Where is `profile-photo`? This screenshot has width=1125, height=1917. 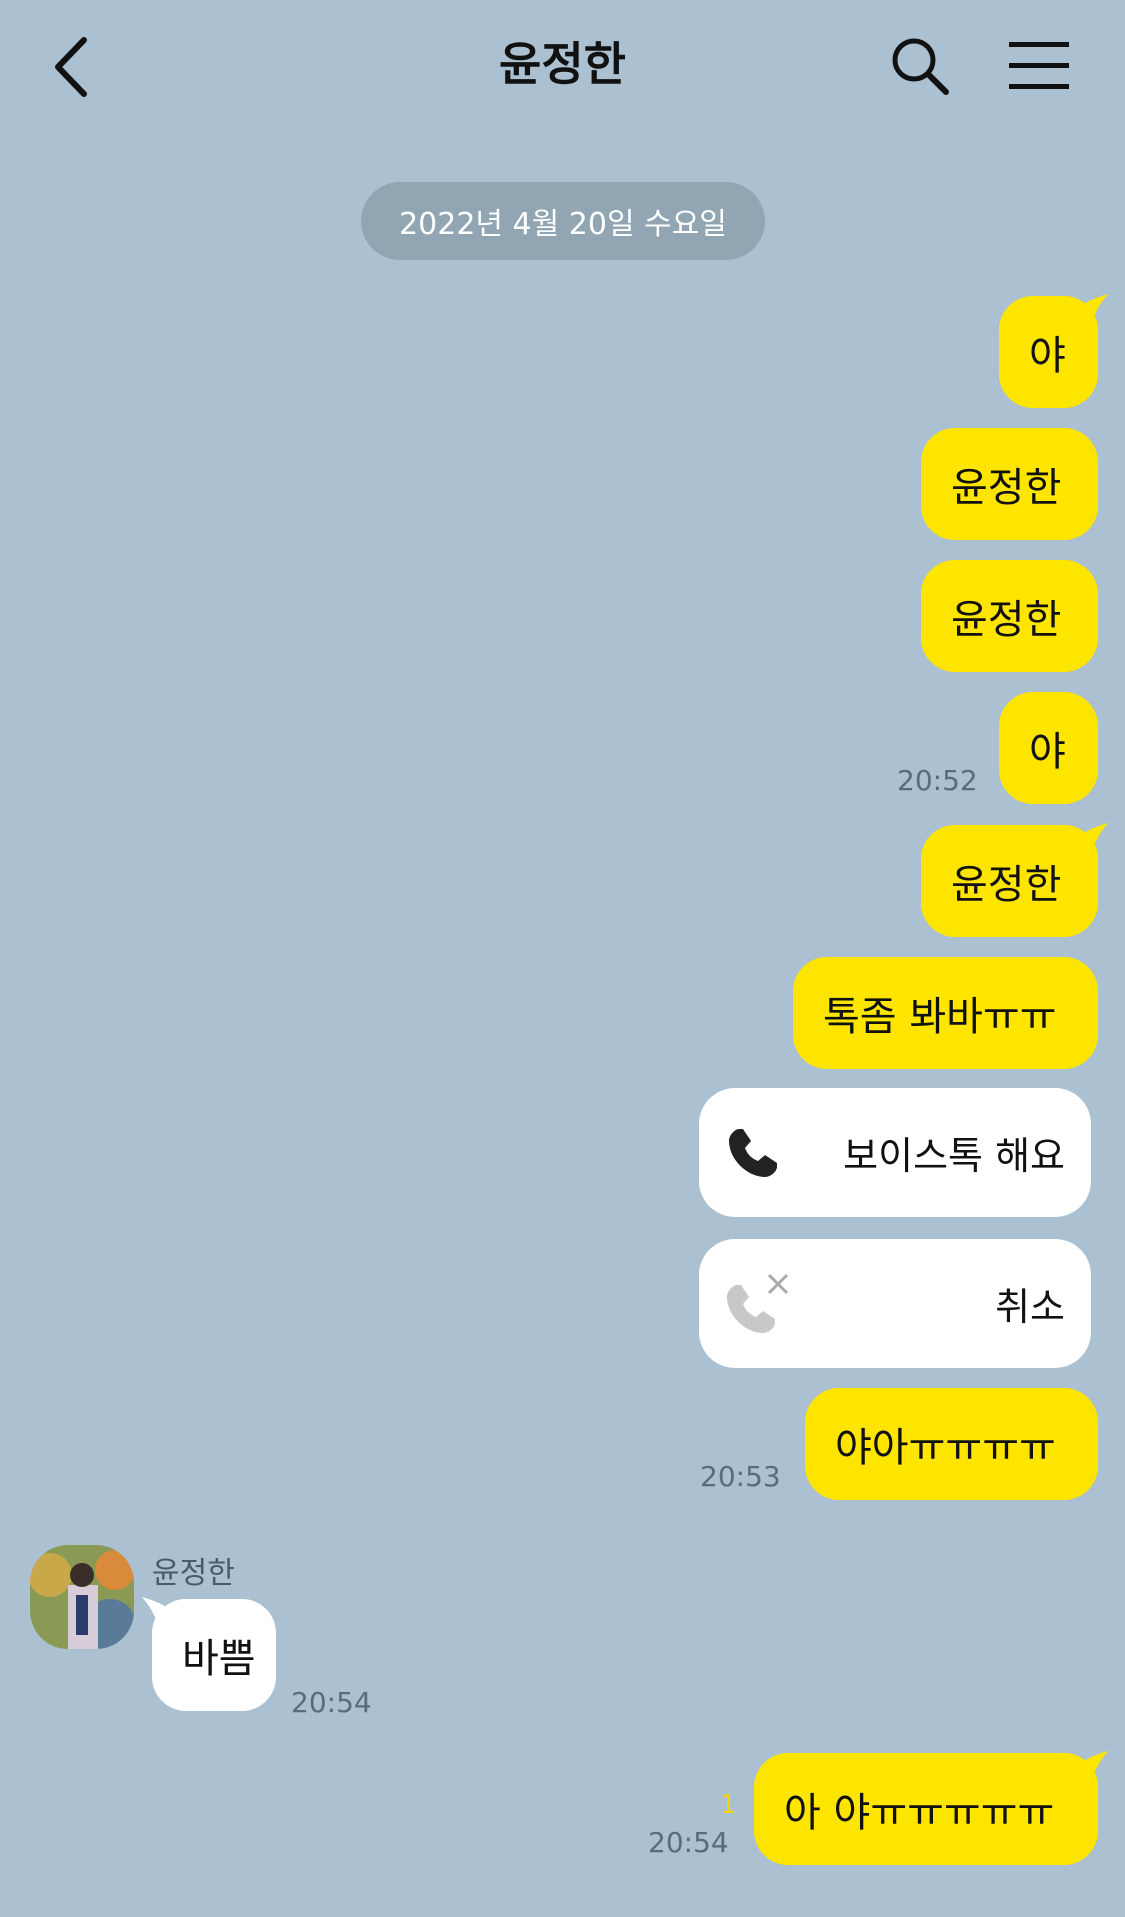
profile-photo is located at coordinates (82, 1597).